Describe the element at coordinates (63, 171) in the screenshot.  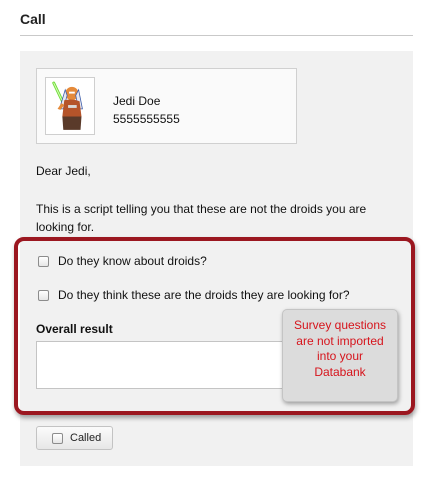
I see `script-greeting: Dear Jedi,` at that location.